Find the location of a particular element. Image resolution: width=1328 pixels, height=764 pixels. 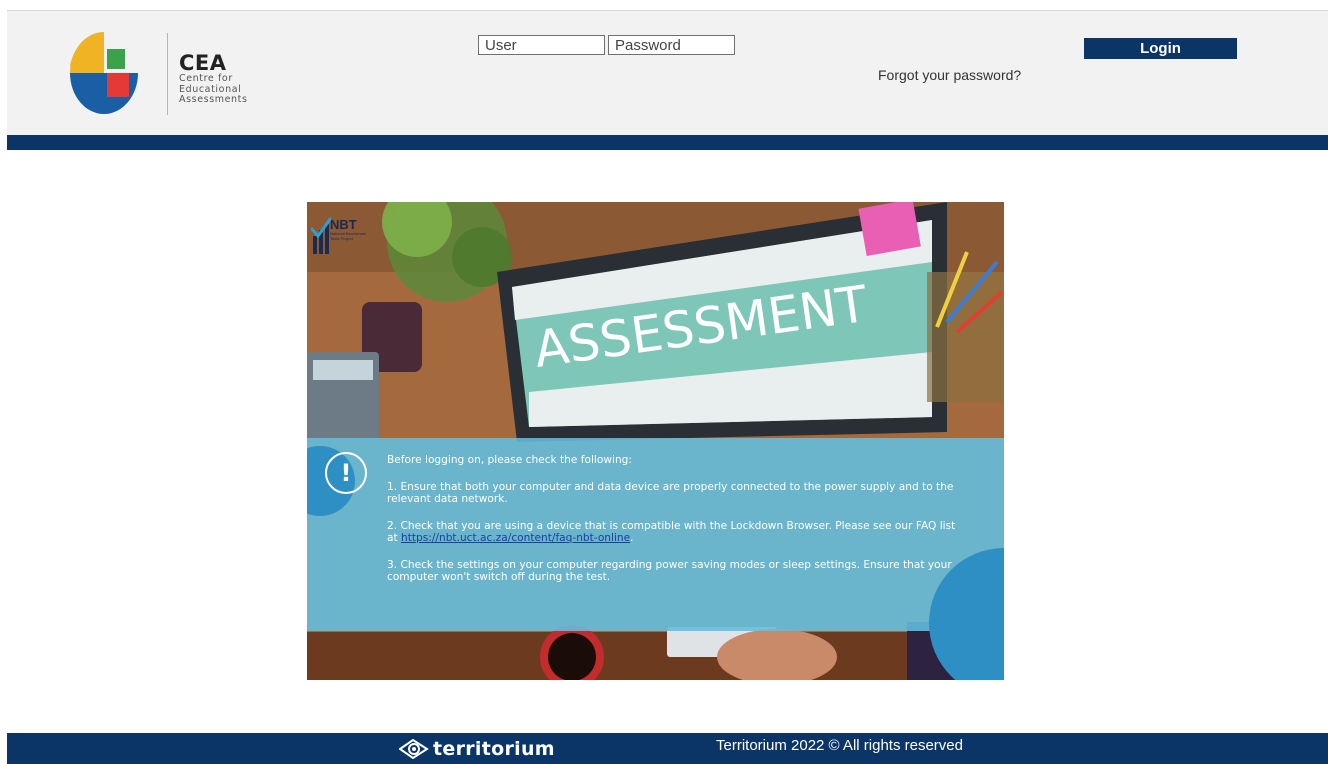

checklist-item-2-end: . is located at coordinates (632, 538).